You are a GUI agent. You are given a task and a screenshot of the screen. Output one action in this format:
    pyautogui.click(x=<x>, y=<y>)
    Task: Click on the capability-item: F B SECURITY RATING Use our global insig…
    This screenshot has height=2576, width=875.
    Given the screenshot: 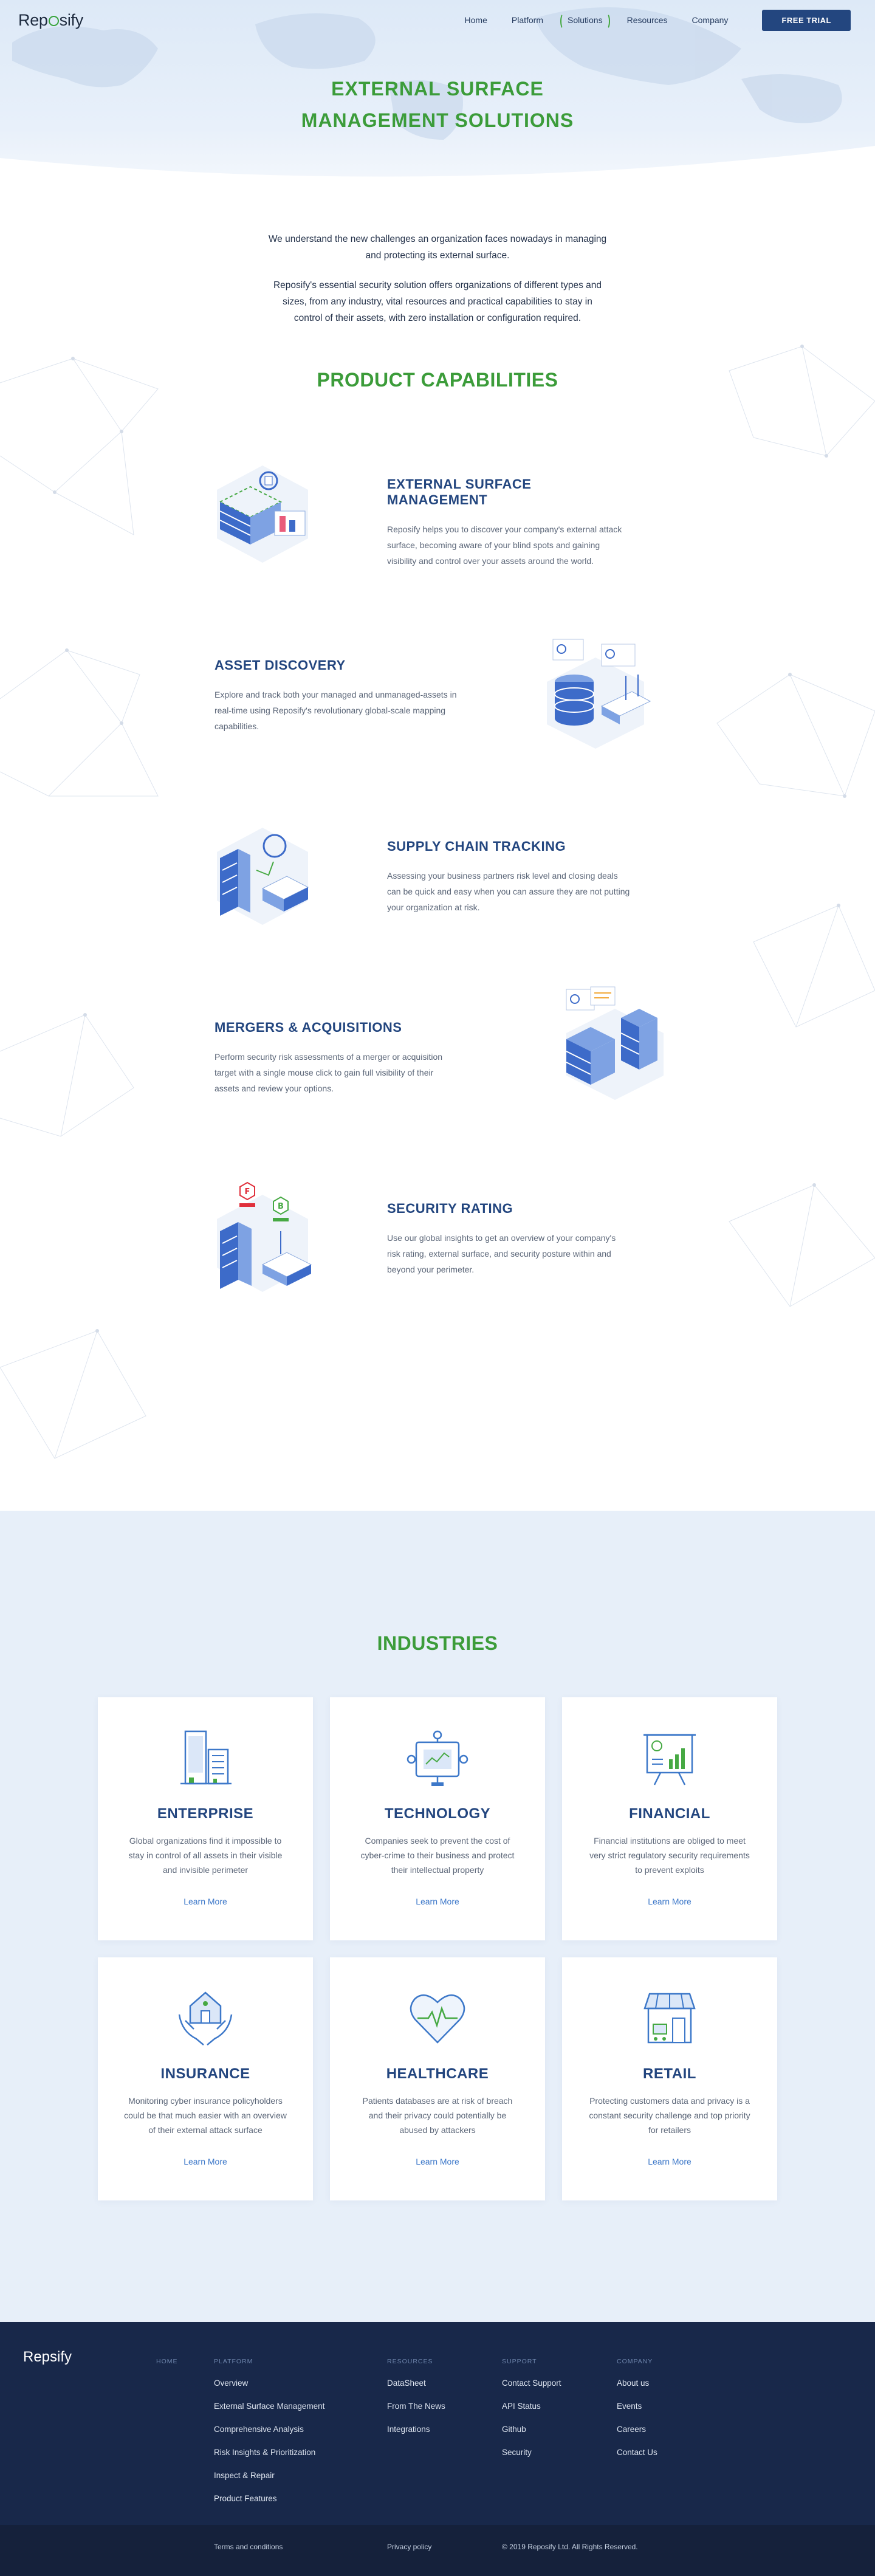 What is the action you would take?
    pyautogui.click(x=437, y=1268)
    